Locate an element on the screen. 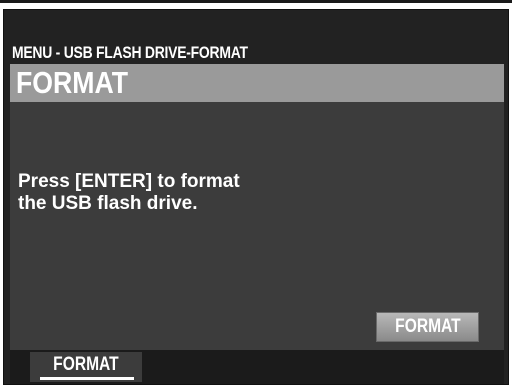 This screenshot has height=390, width=512. breadcrumb: MENU - USB FLASH DRIVE-FORMAT is located at coordinates (130, 52).